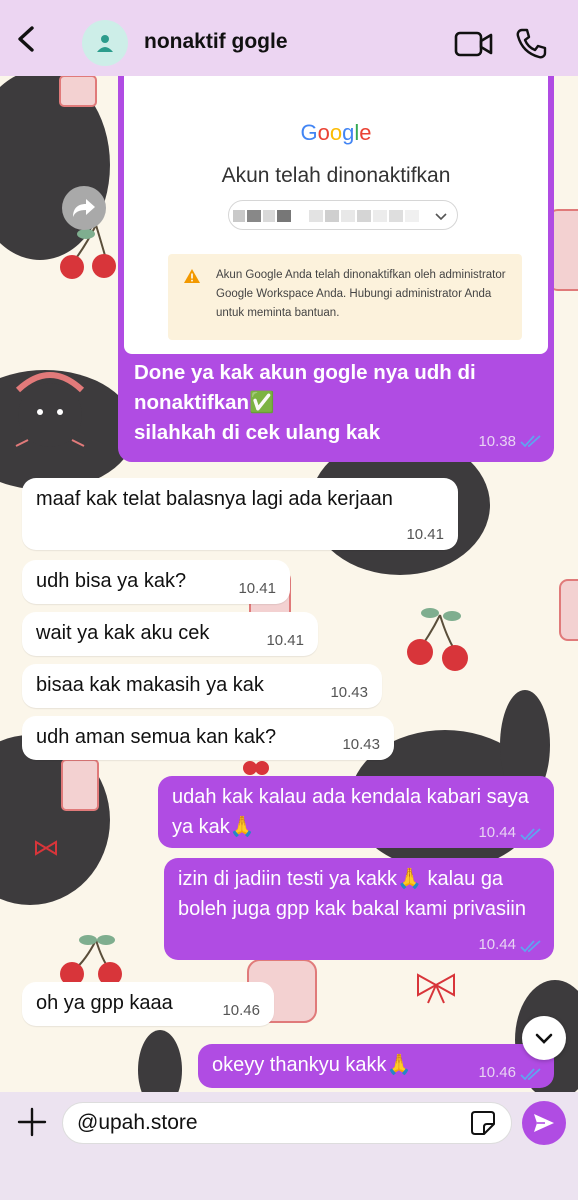 The width and height of the screenshot is (578, 1200). I want to click on message-bubble-incoming: bisaa kak makasih ya kak 10.43, so click(202, 686).